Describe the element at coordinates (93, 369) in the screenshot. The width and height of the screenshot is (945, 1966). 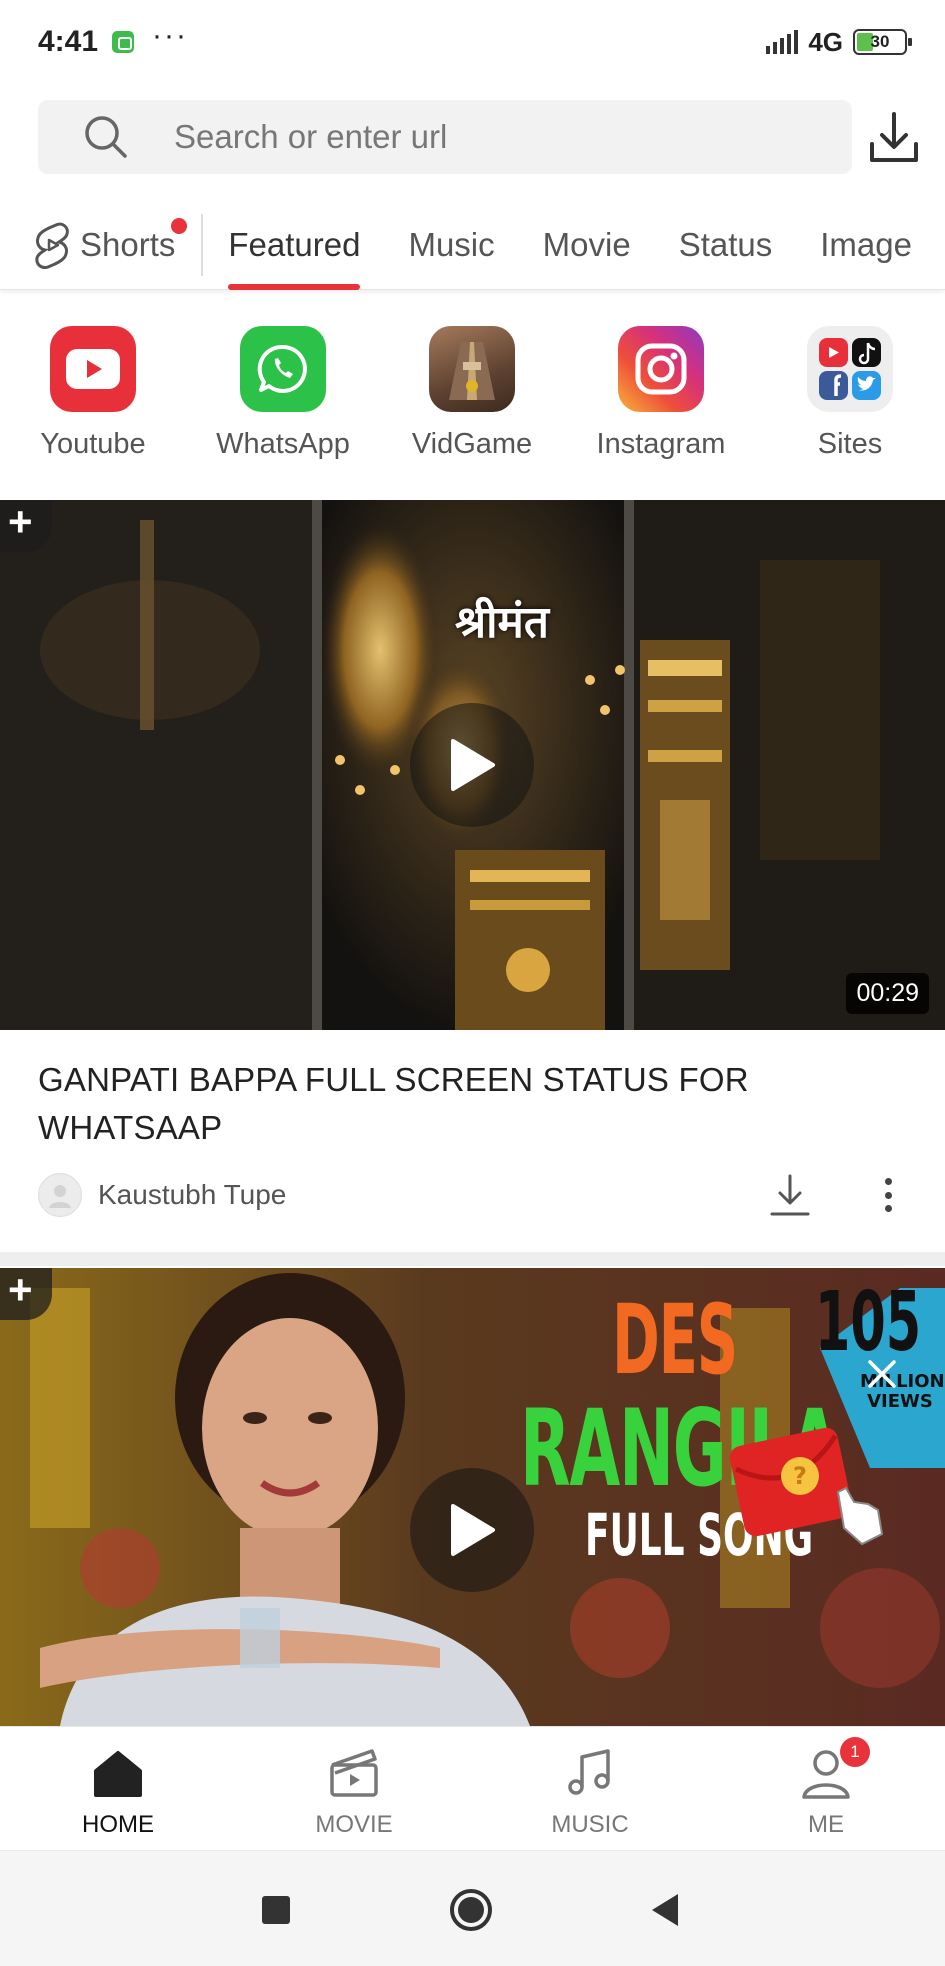
I see `youtube-icon` at that location.